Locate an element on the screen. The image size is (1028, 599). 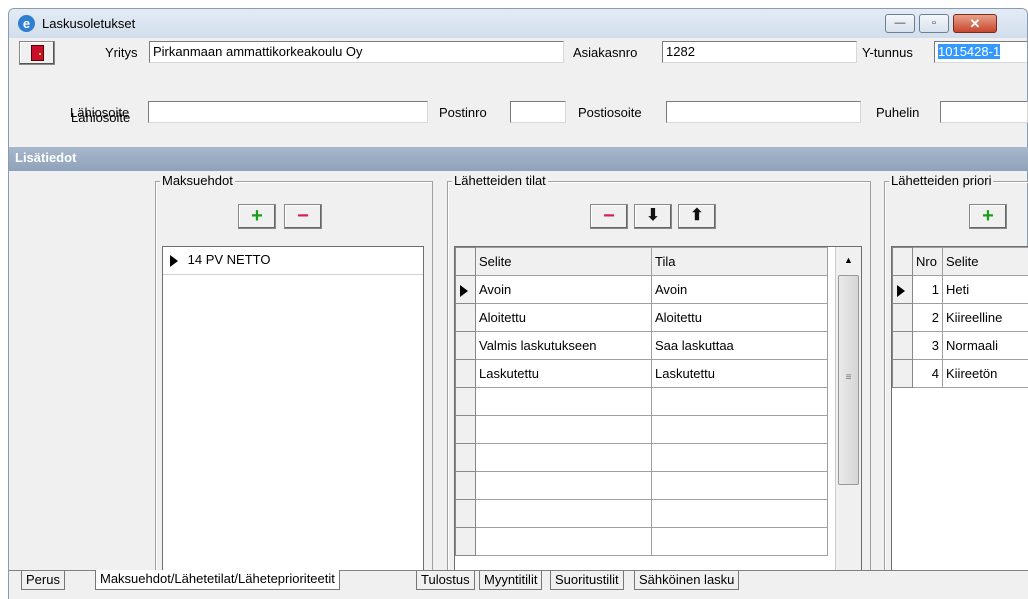
ytunnus-field: 1015428-1 is located at coordinates (980, 52).